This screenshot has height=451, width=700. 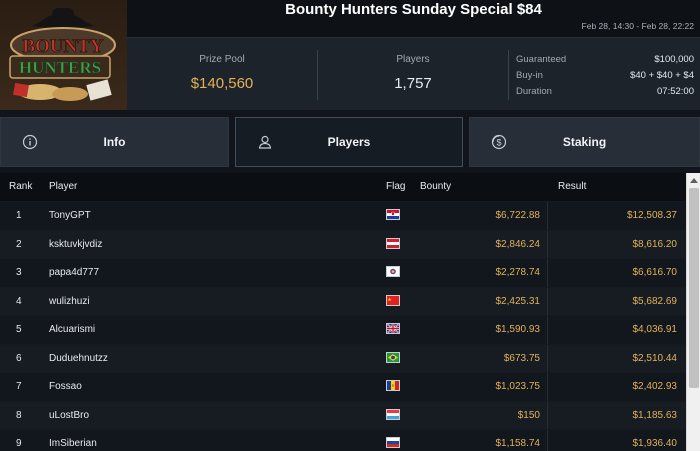 I want to click on bounty-cell: $6,722.88, so click(x=518, y=215).